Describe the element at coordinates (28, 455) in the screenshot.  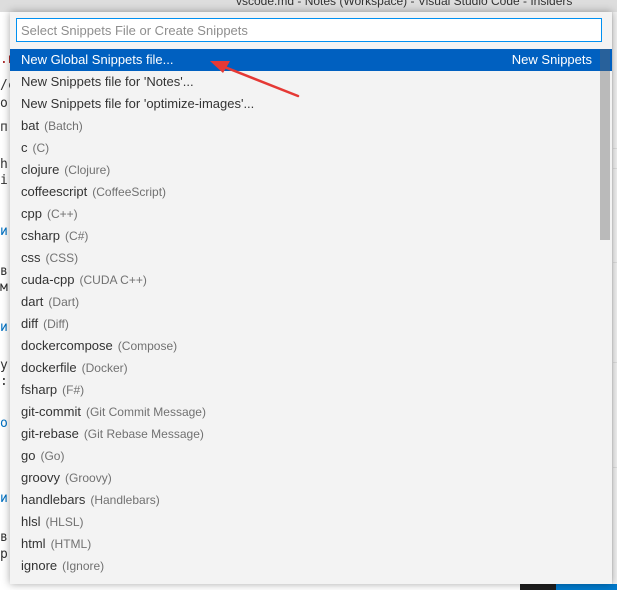
I see `item-label: go` at that location.